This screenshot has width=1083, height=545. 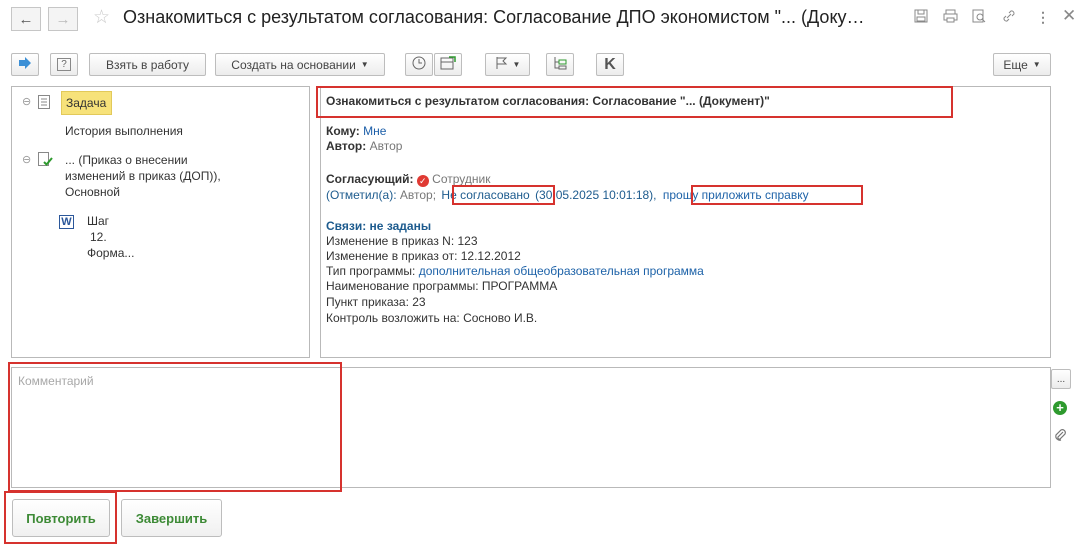 I want to click on tree-item-history: История выполнения, so click(x=124, y=131).